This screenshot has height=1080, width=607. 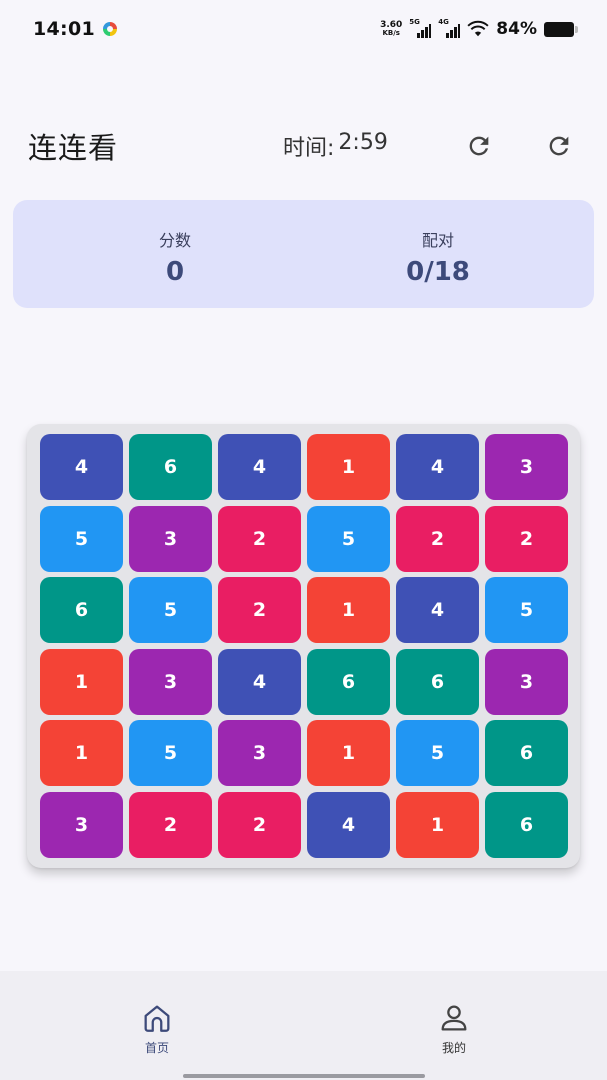 I want to click on nav-mine-label: 我的, so click(x=453, y=1048).